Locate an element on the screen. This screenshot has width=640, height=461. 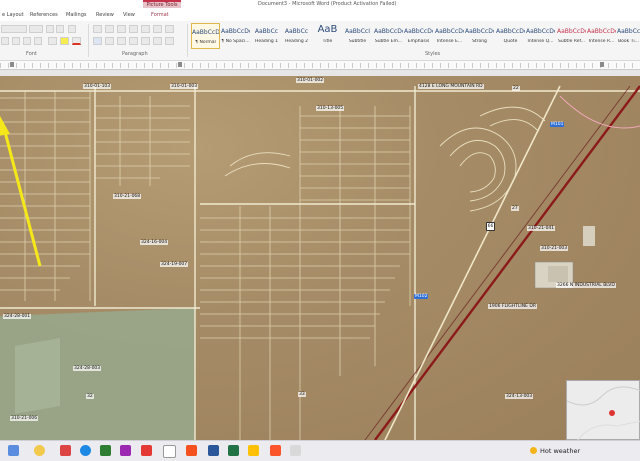
industrial-building is located at coordinates (589, 236).